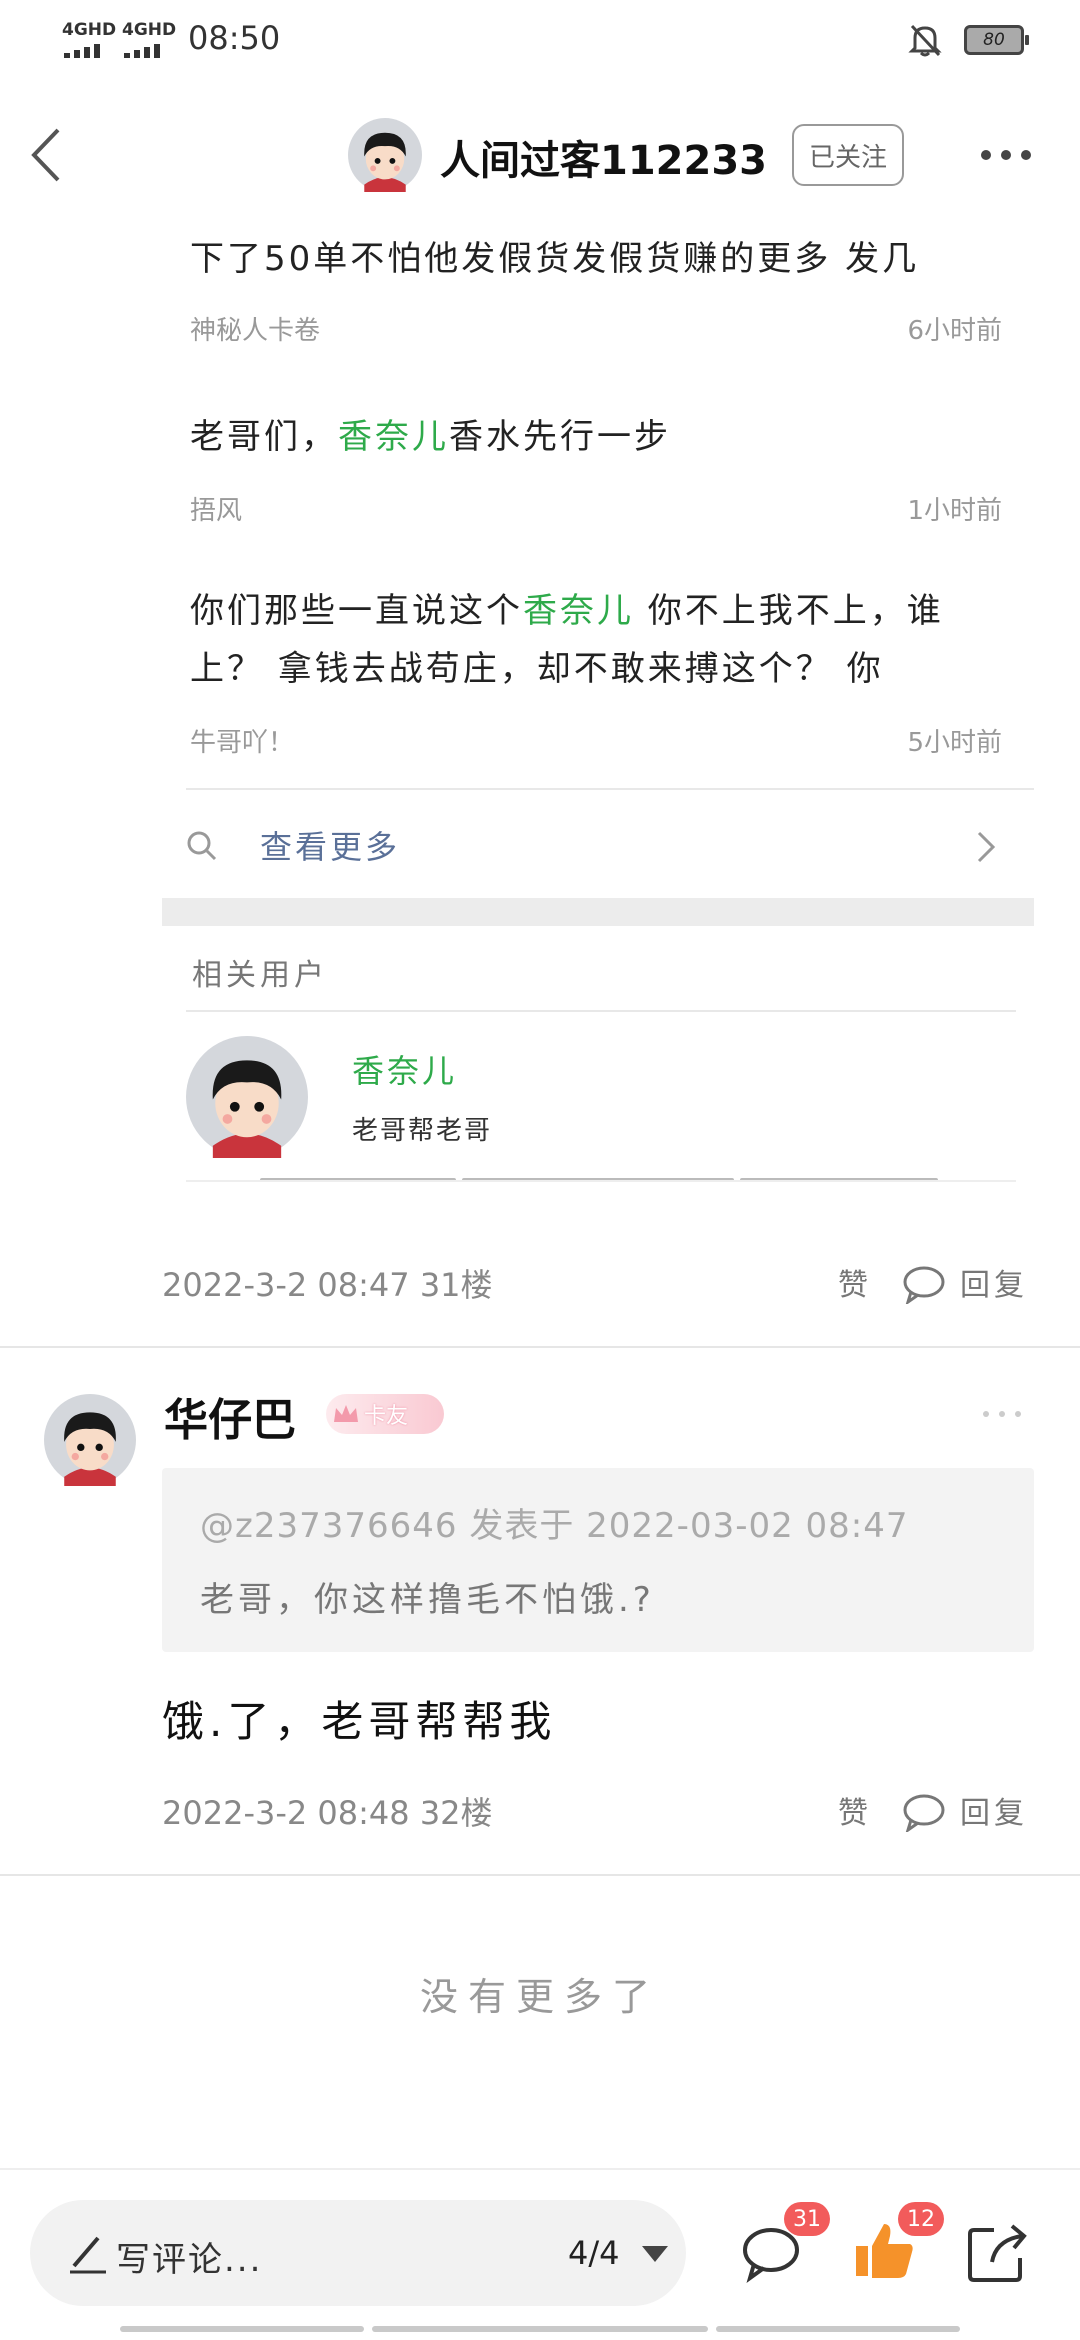 The height and width of the screenshot is (2340, 1080). What do you see at coordinates (540, 1818) in the screenshot?
I see `post-footer: 2022-3-2 08:48 32楼 赞 回复` at bounding box center [540, 1818].